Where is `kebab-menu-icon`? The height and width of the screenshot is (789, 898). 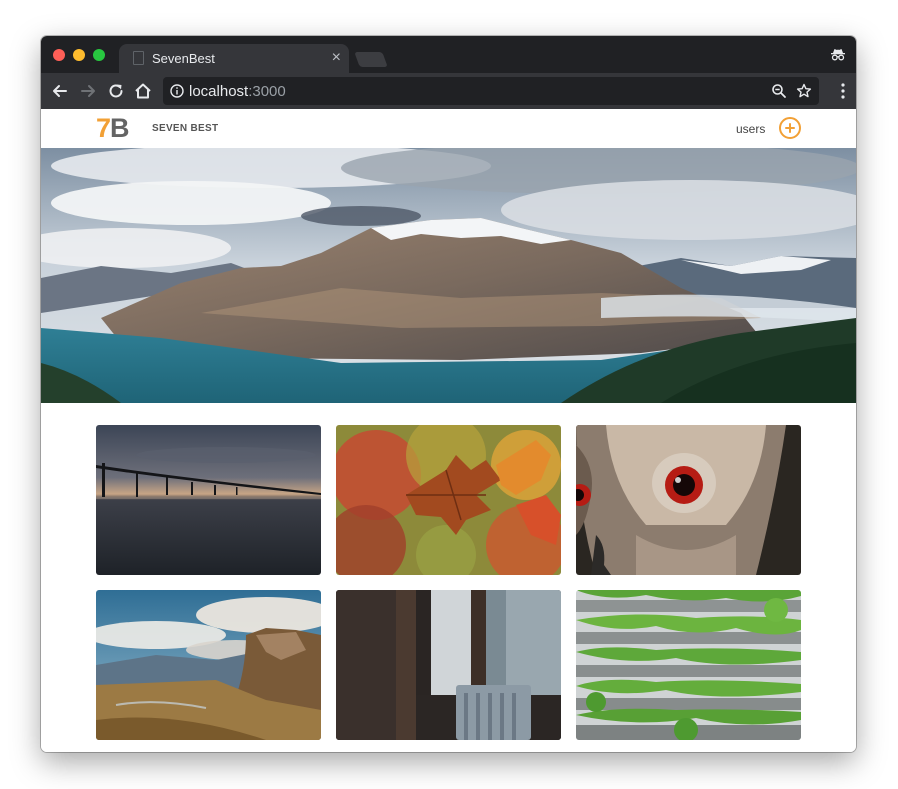
kebab-menu-icon is located at coordinates (843, 91).